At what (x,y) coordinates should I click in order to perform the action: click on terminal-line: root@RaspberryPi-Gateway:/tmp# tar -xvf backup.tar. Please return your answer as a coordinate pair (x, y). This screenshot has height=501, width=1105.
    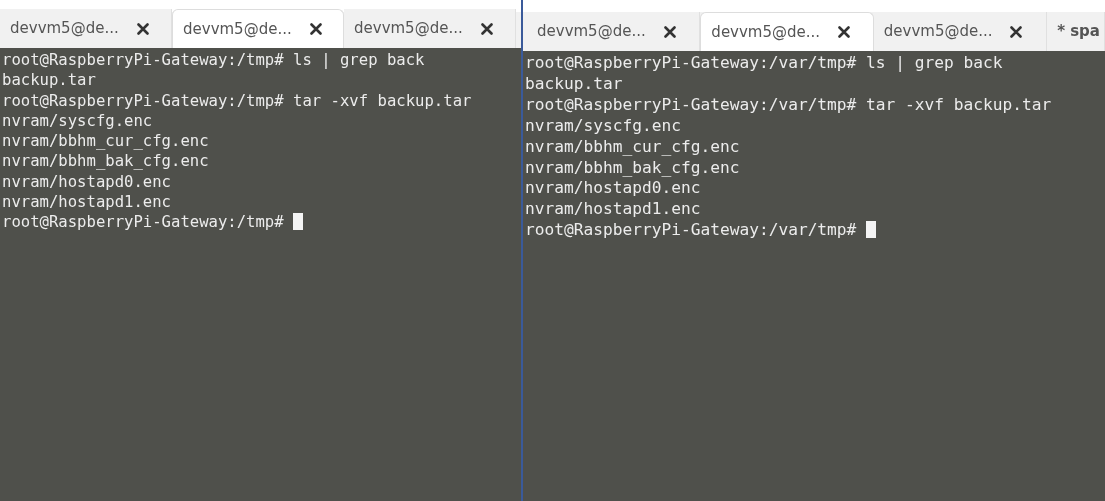
    Looking at the image, I should click on (237, 100).